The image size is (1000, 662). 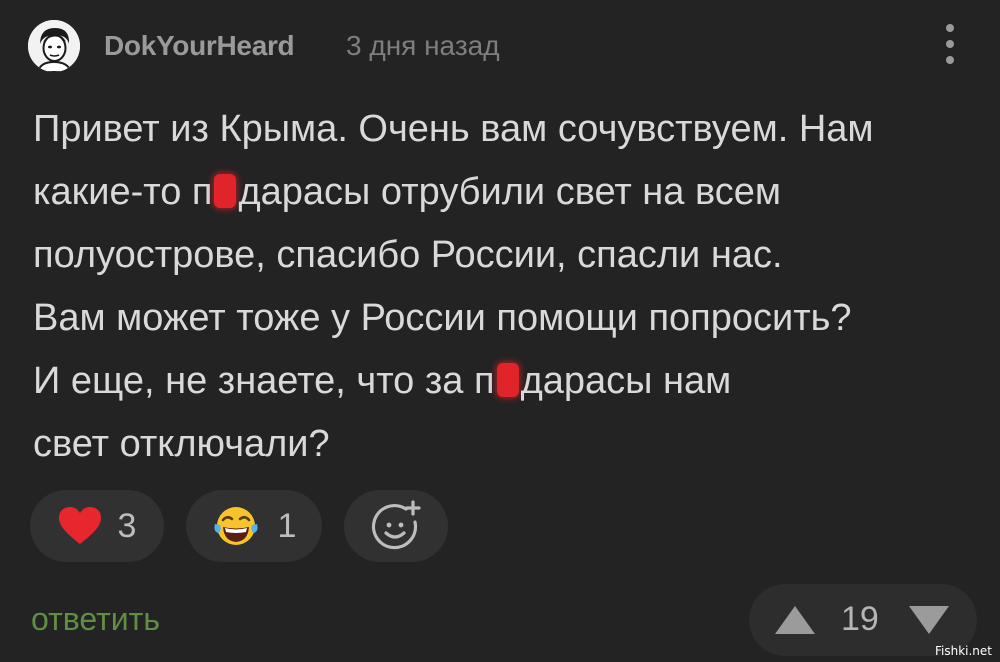 I want to click on add-reaction-button, so click(x=396, y=526).